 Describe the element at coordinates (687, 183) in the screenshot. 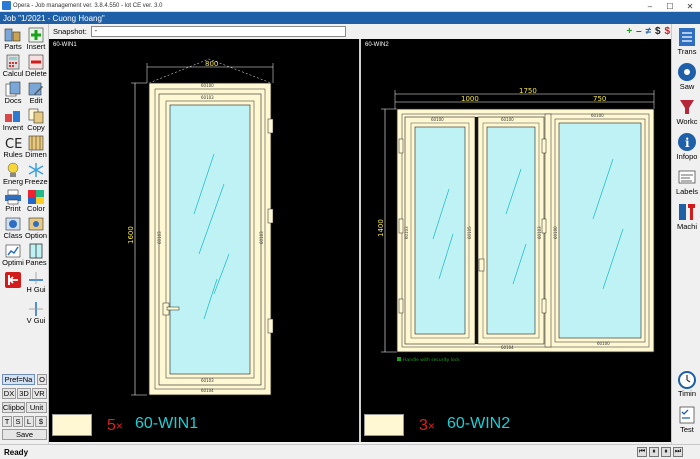

I see `labels-button: Labels` at that location.